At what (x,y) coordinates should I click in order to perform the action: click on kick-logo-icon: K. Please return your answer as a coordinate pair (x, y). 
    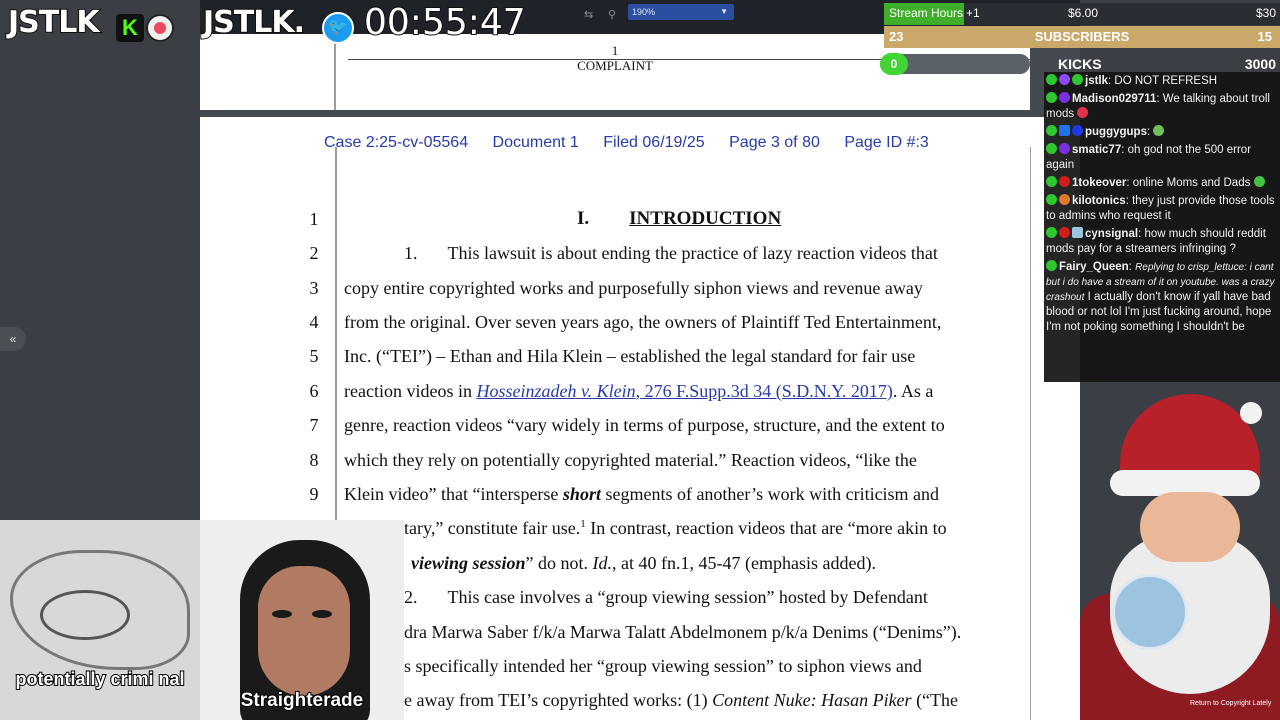
    Looking at the image, I should click on (130, 28).